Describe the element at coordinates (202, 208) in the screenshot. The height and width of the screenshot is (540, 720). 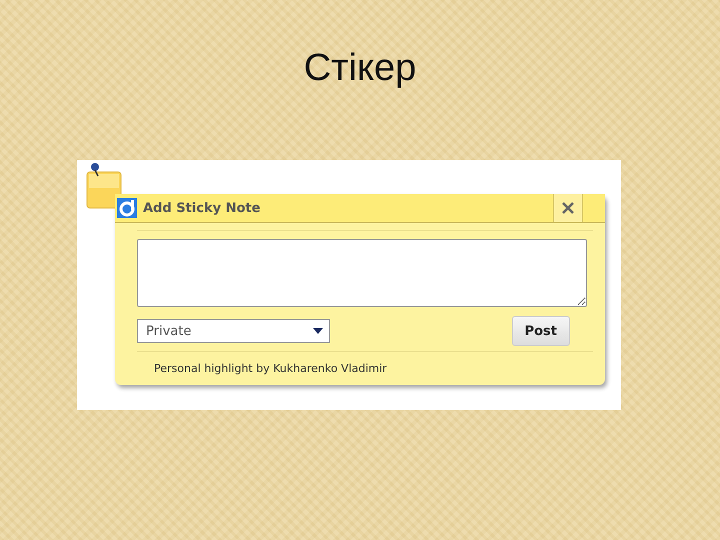
I see `dialog-title: Add Sticky Note` at that location.